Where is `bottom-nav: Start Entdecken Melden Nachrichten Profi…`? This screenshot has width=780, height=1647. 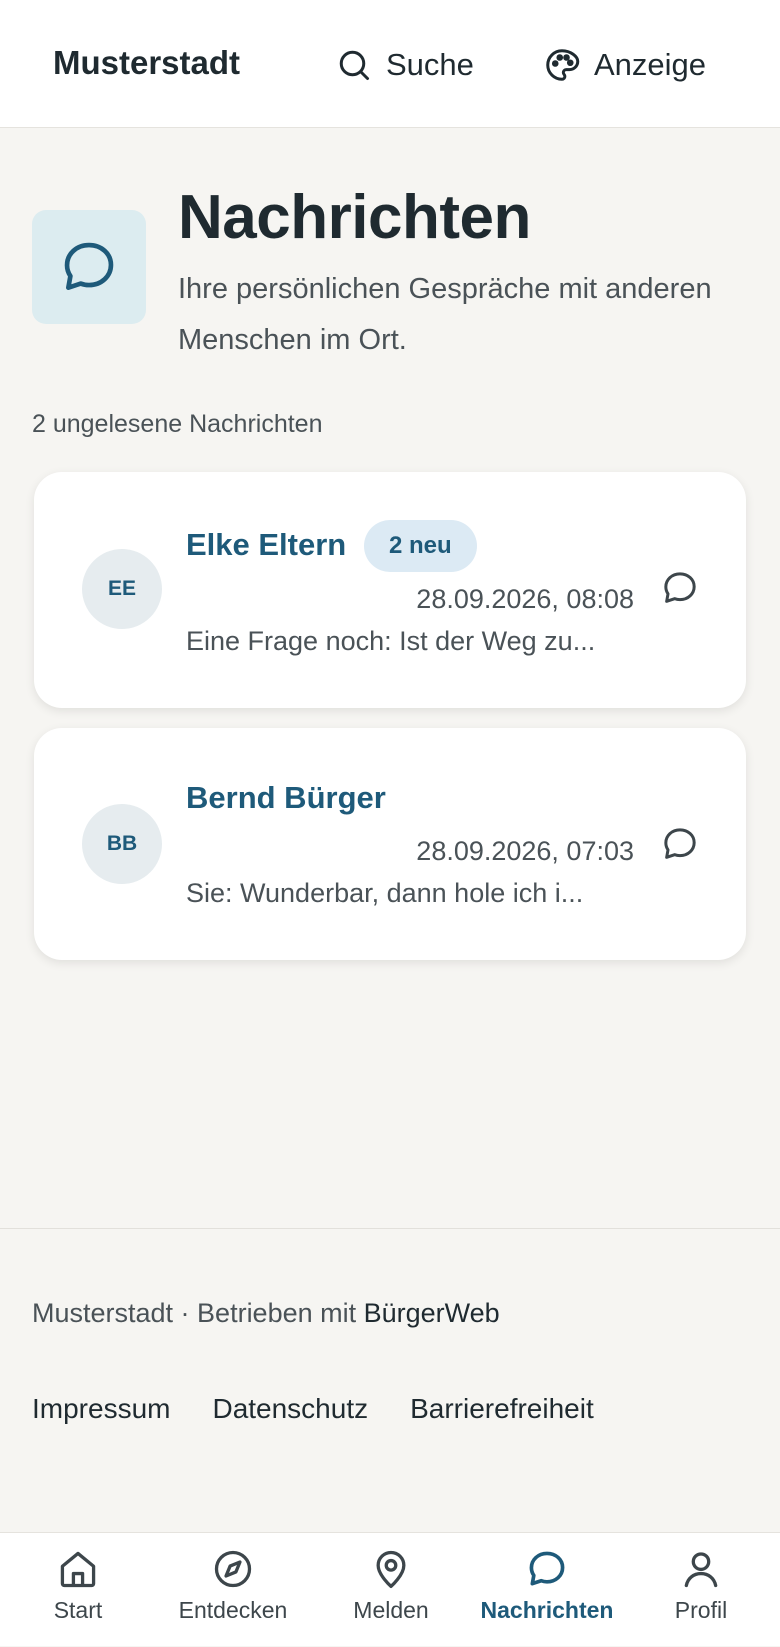
bottom-nav: Start Entdecken Melden Nachrichten Profi… is located at coordinates (390, 1589).